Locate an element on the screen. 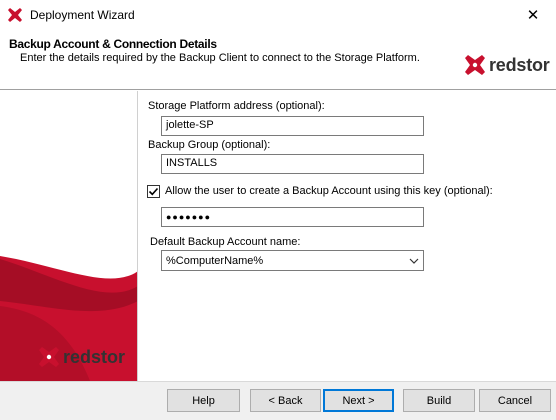 This screenshot has height=420, width=556. build-button: Build is located at coordinates (439, 400).